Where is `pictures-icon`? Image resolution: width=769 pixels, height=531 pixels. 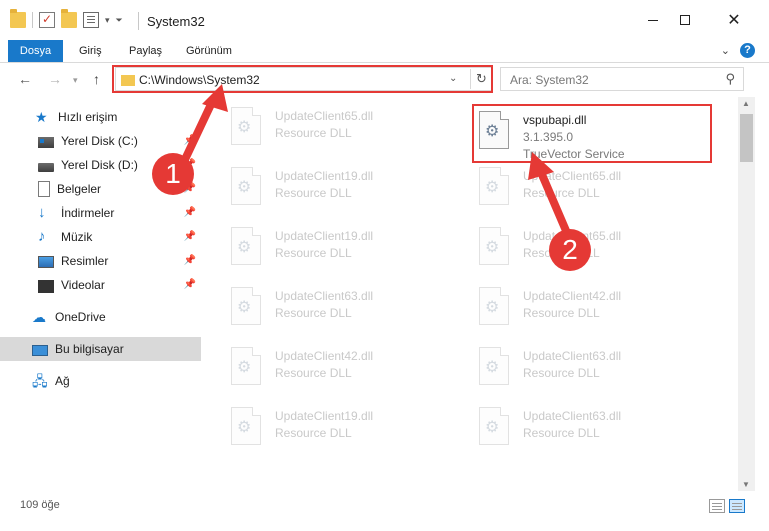
pictures-icon is located at coordinates (46, 262).